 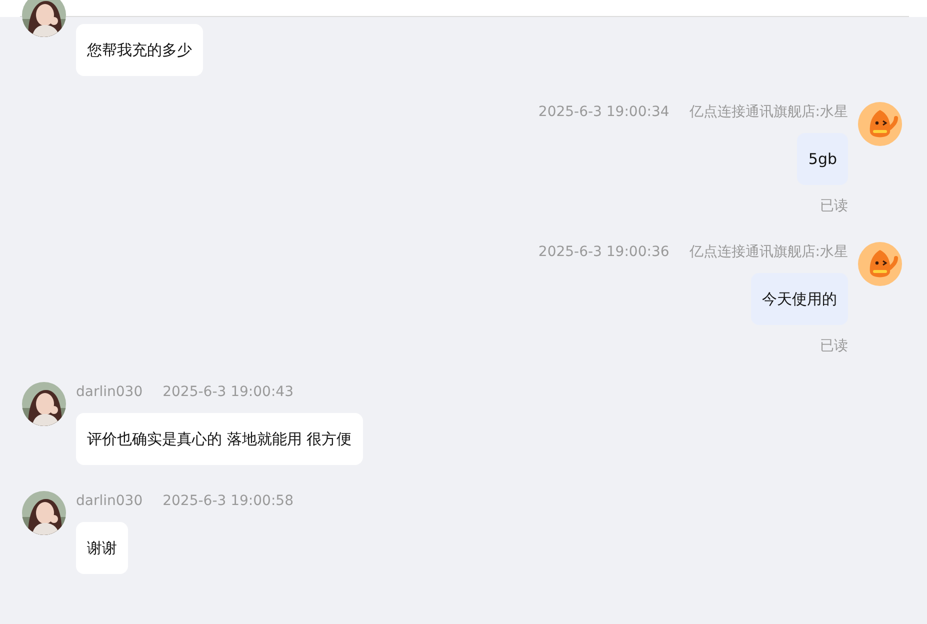 What do you see at coordinates (799, 299) in the screenshot?
I see `message-bubble: 今天使用的` at bounding box center [799, 299].